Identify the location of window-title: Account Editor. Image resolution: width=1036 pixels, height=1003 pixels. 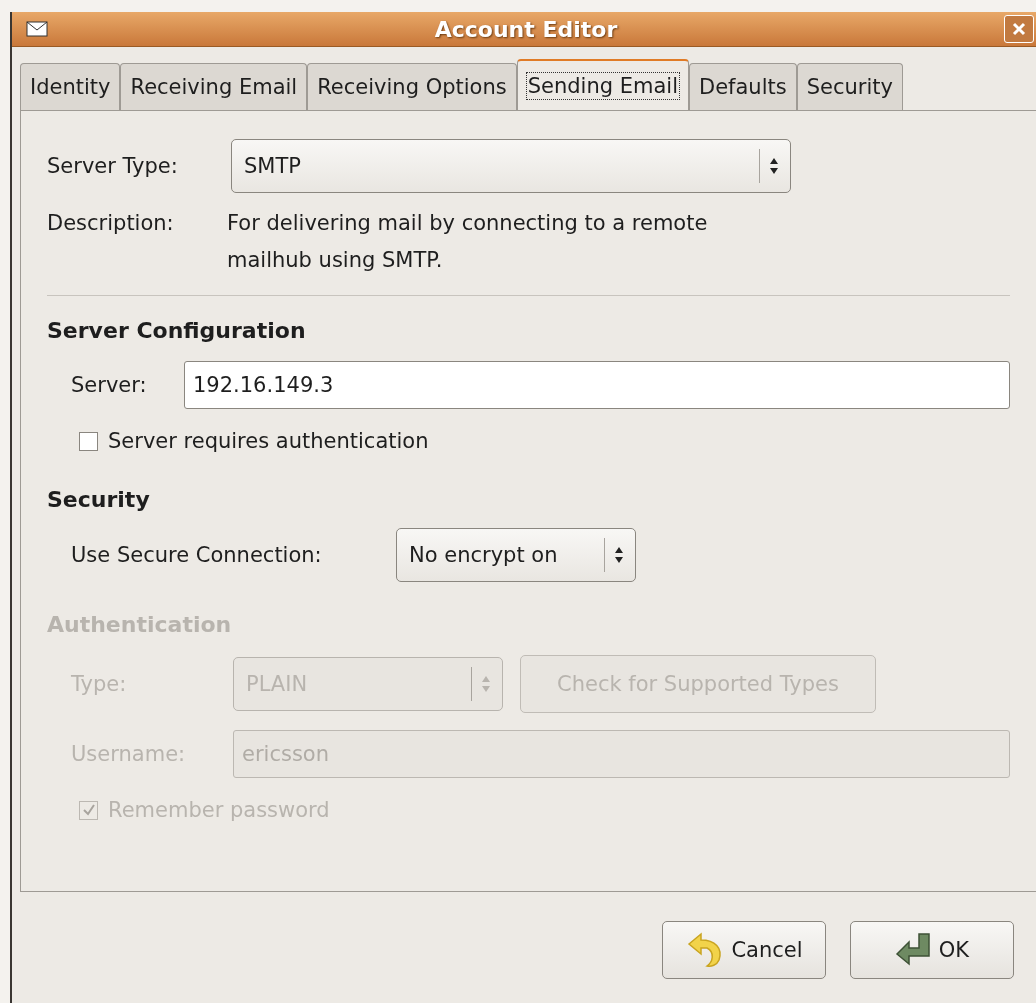
(526, 29).